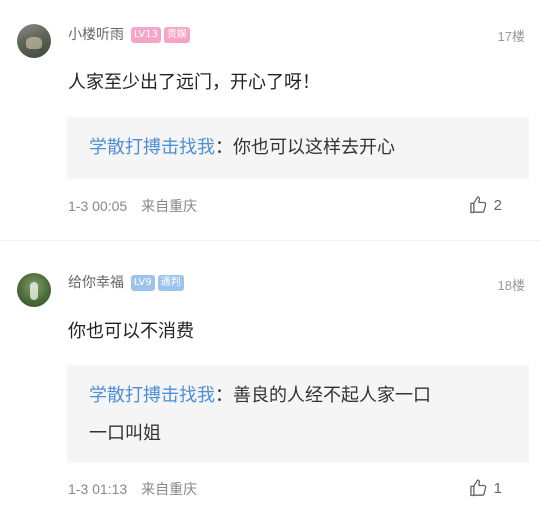 Image resolution: width=541 pixels, height=525 pixels. I want to click on quoted-text-line1: 善良的人经不起人家一口, so click(332, 395).